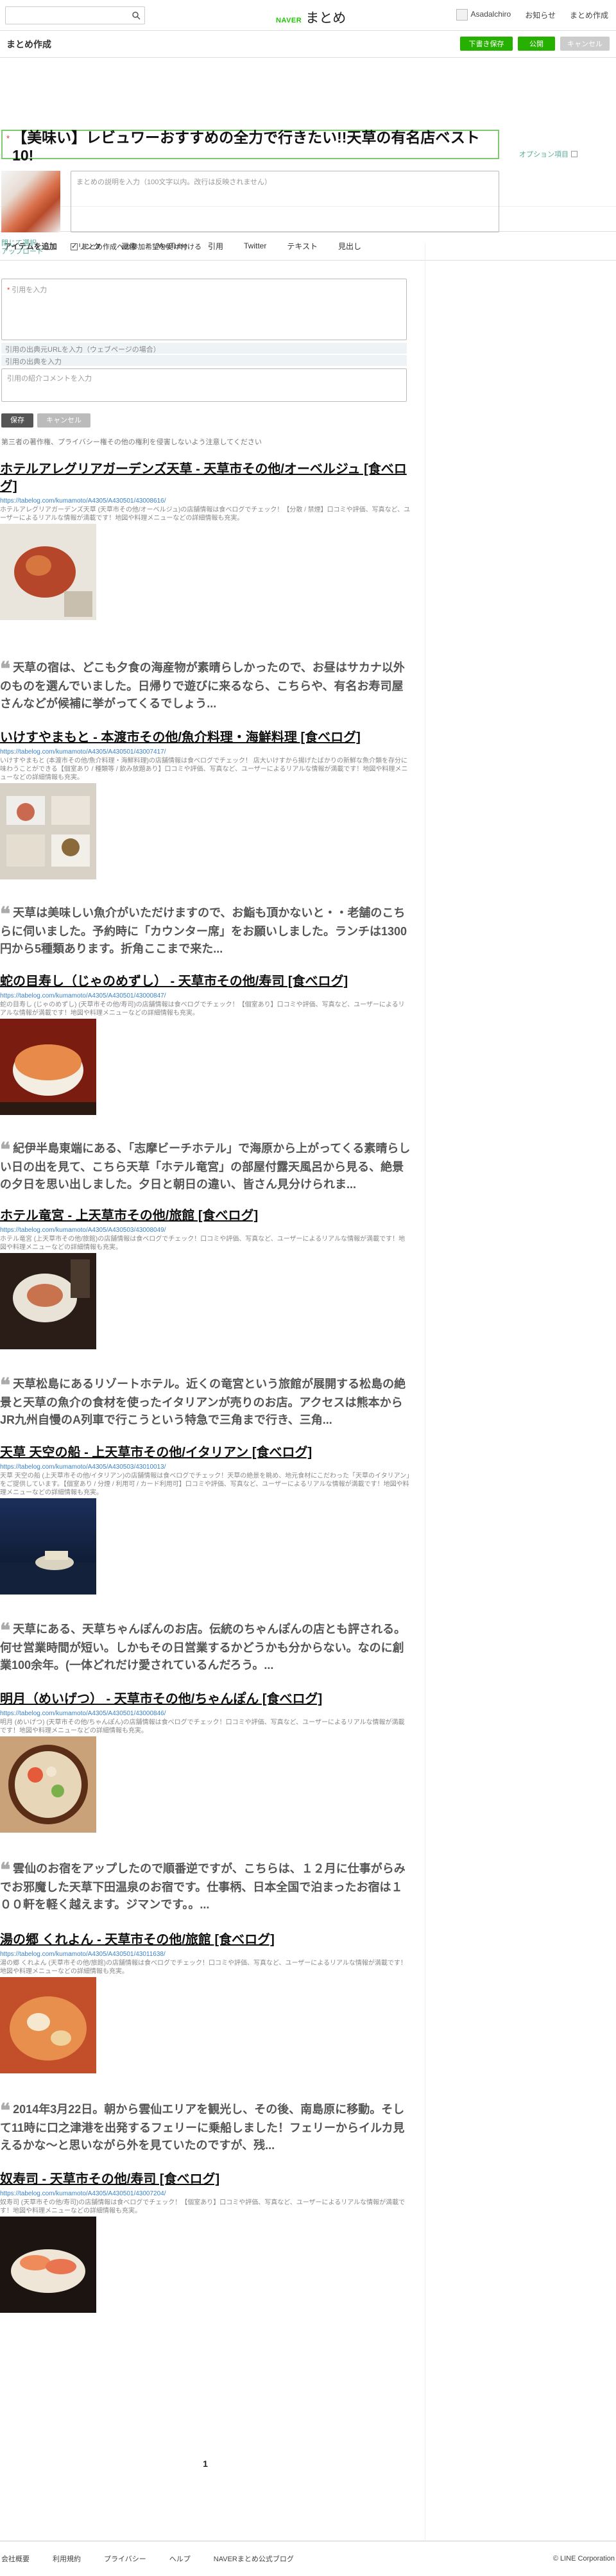  Describe the element at coordinates (536, 44) in the screenshot. I see `publish-button: 公開` at that location.